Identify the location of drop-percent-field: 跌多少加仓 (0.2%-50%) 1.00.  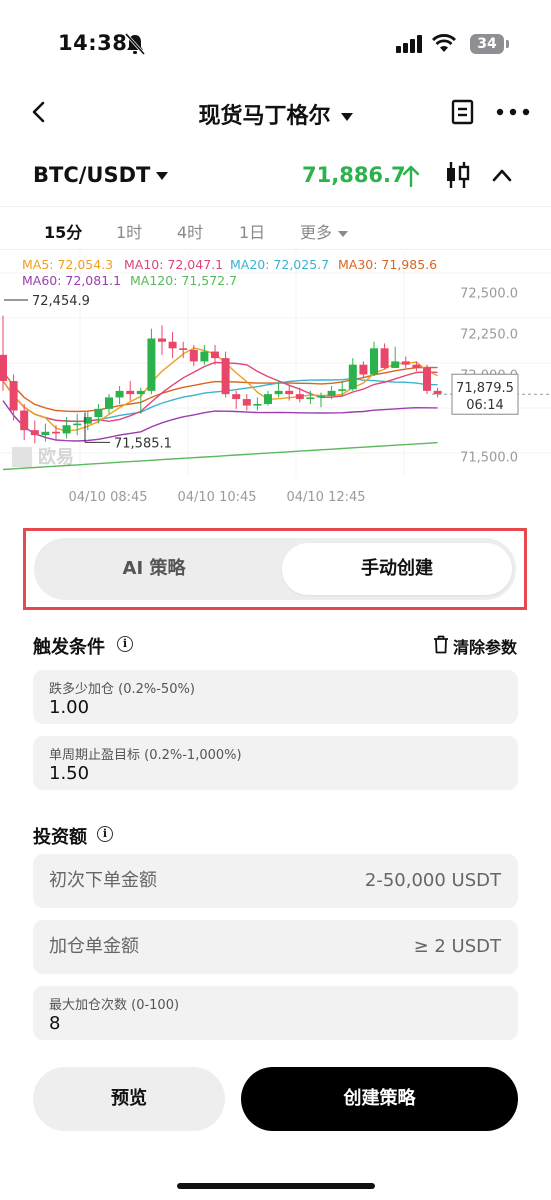
(275, 697).